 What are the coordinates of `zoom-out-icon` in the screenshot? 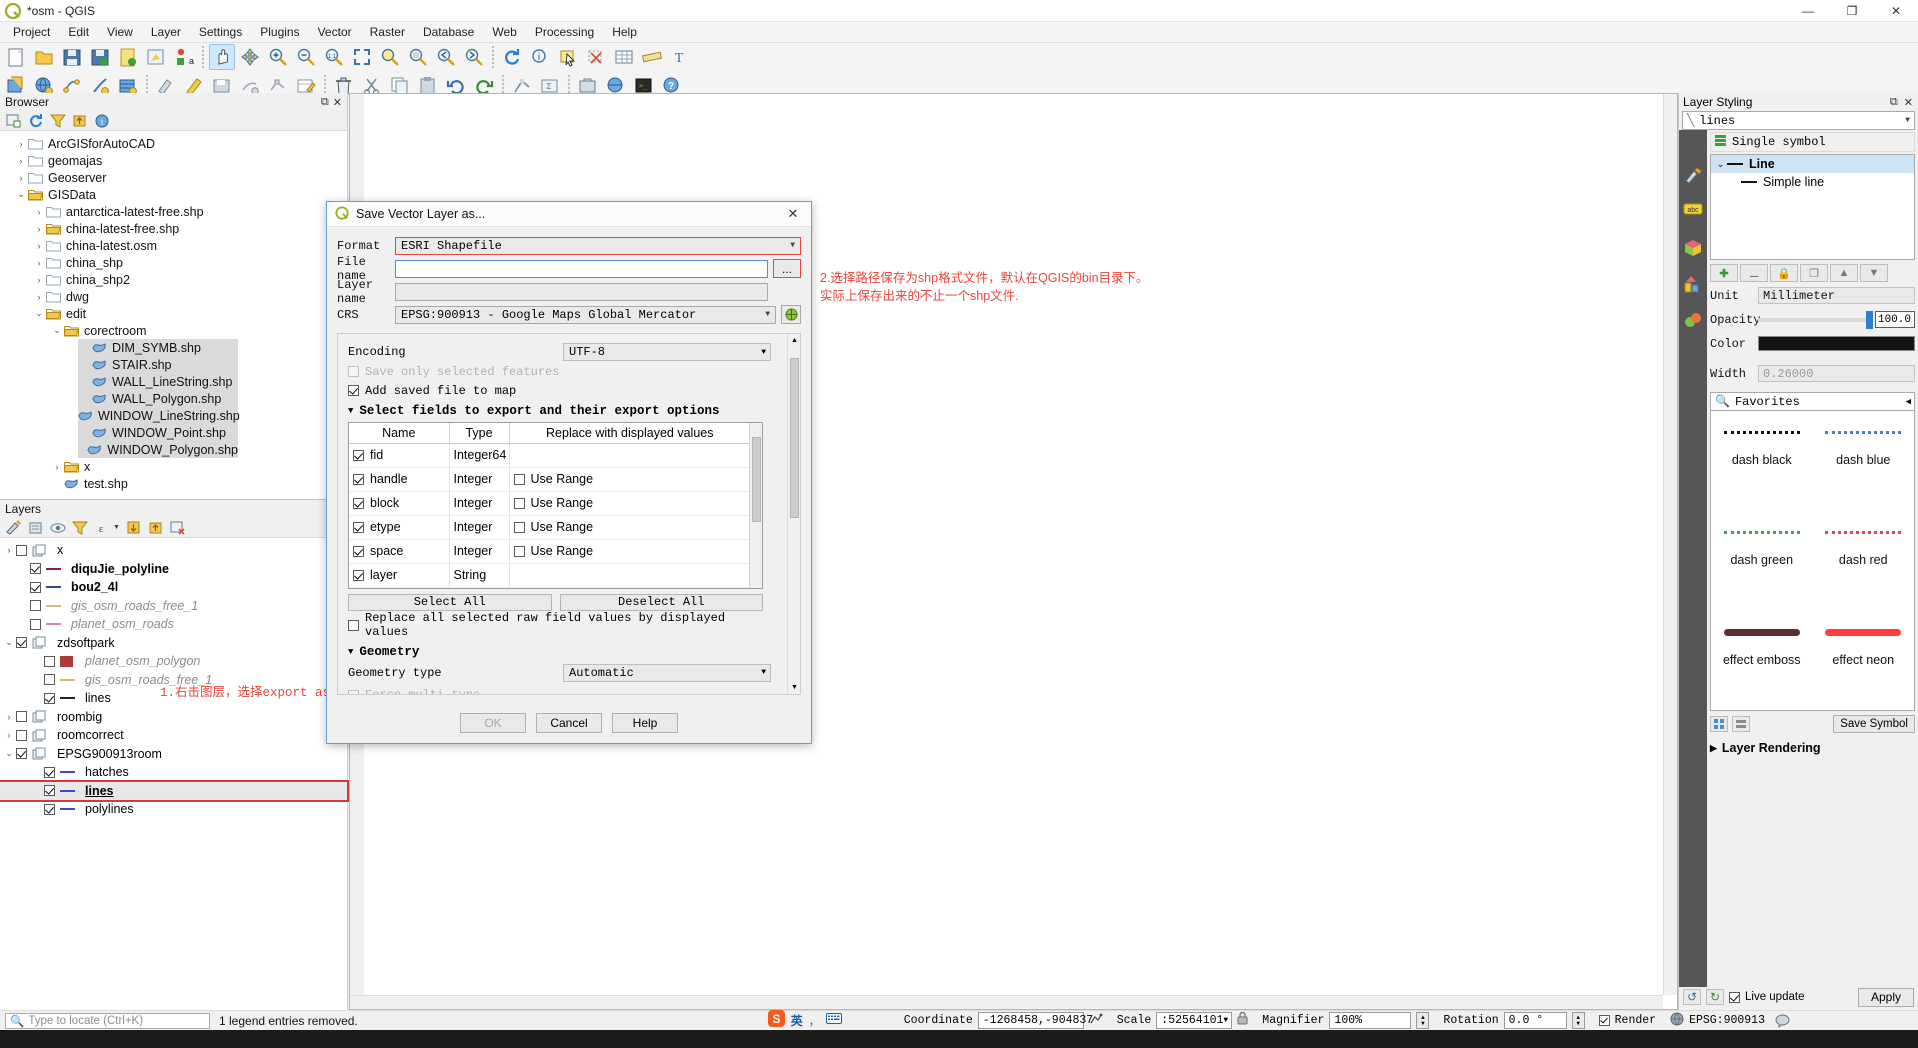 It's located at (306, 57).